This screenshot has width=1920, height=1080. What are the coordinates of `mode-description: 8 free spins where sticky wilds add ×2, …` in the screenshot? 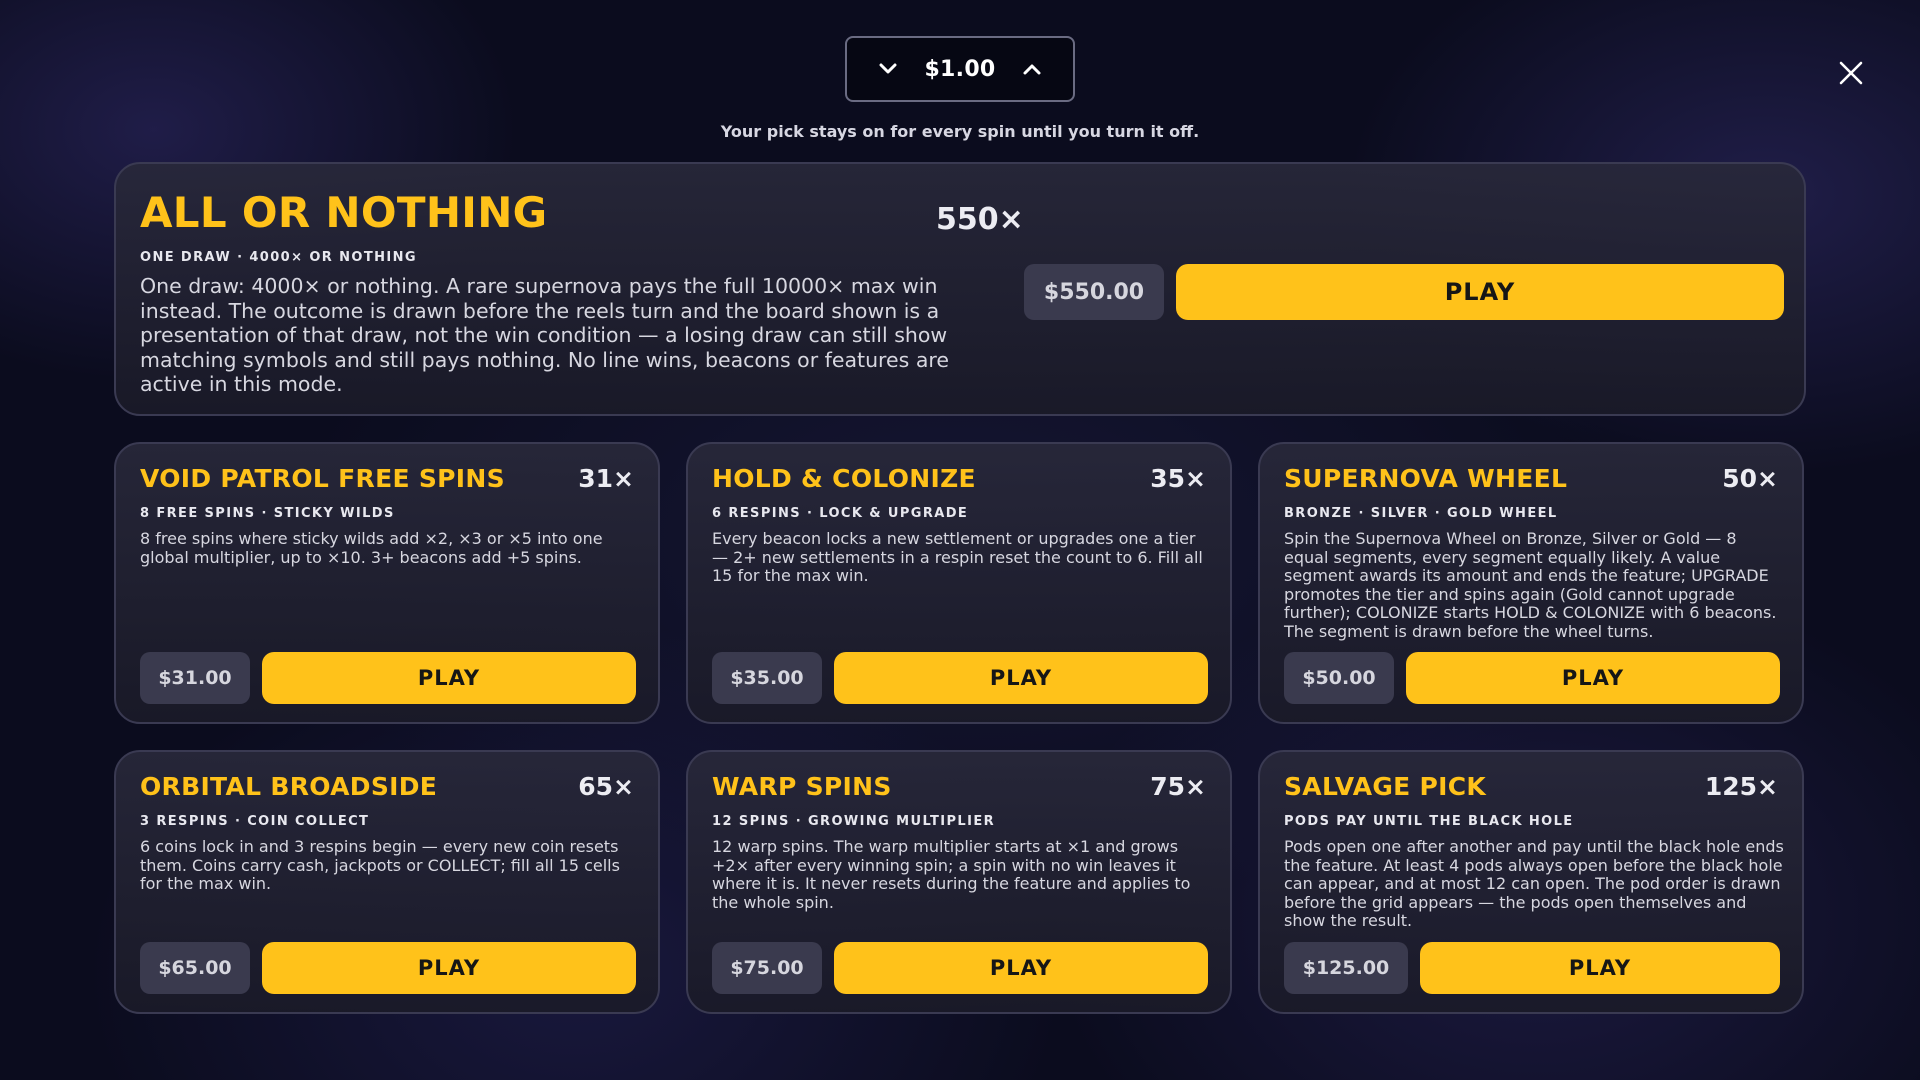 It's located at (371, 548).